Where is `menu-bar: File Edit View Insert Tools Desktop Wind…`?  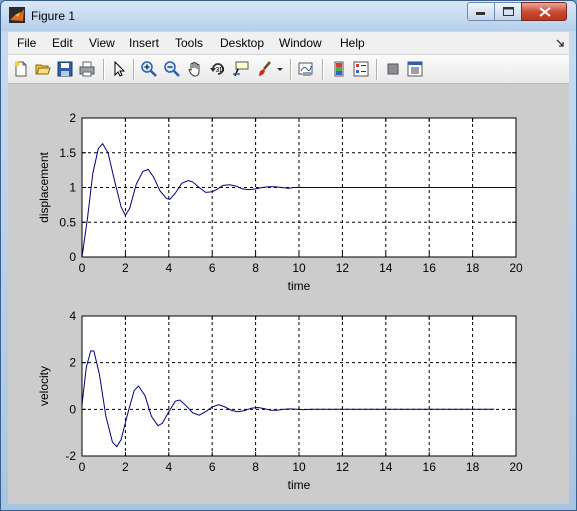 menu-bar: File Edit View Insert Tools Desktop Wind… is located at coordinates (288, 43).